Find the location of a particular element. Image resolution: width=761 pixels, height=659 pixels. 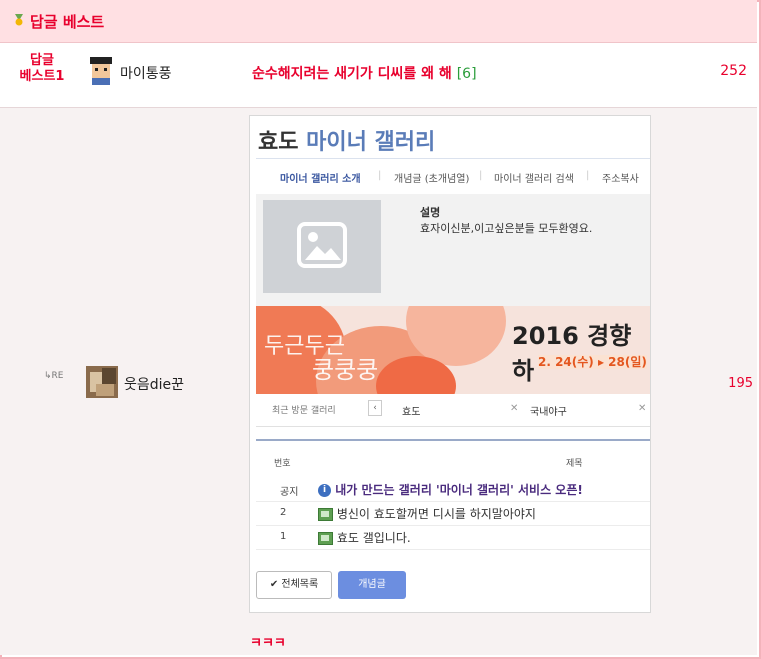

concept-button: 개념글 is located at coordinates (372, 585).